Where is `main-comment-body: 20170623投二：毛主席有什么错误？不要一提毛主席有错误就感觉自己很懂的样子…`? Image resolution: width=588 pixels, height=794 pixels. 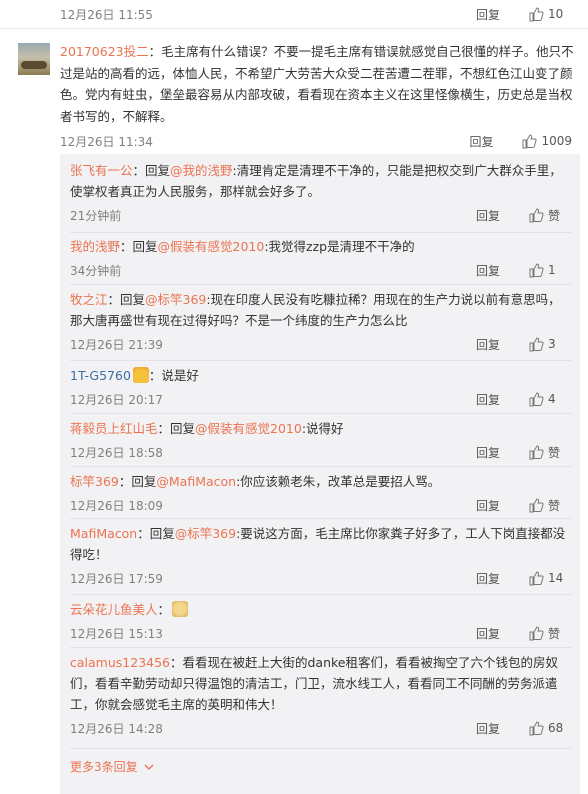 main-comment-body: 20170623投二：毛主席有什么错误？不要一提毛主席有错误就感觉自己很懂的样子… is located at coordinates (318, 84).